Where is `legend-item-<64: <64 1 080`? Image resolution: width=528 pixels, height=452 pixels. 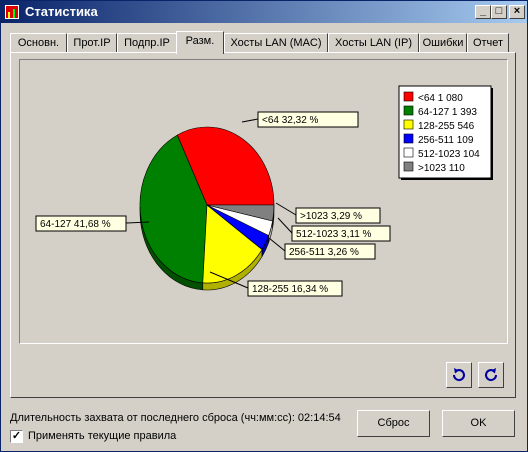
legend-item-<64: <64 1 080 is located at coordinates (440, 98).